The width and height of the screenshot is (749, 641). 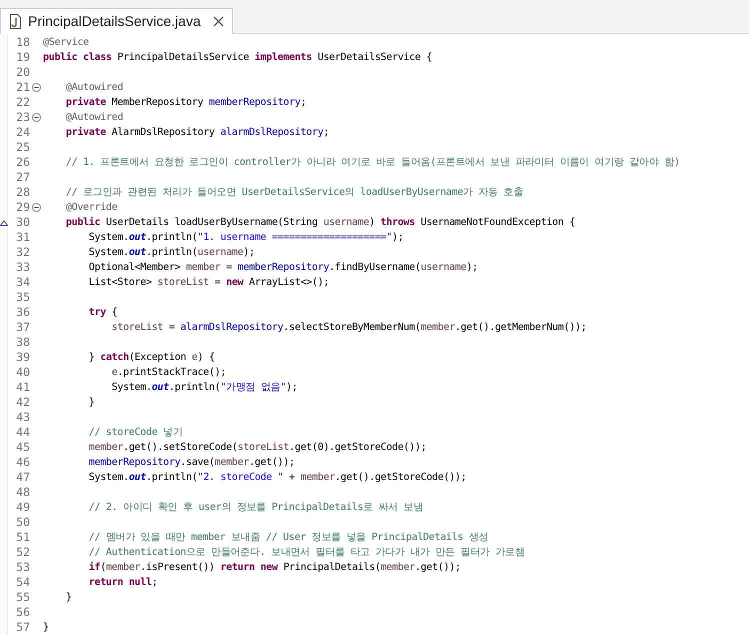 What do you see at coordinates (22, 582) in the screenshot?
I see `line-number: 54` at bounding box center [22, 582].